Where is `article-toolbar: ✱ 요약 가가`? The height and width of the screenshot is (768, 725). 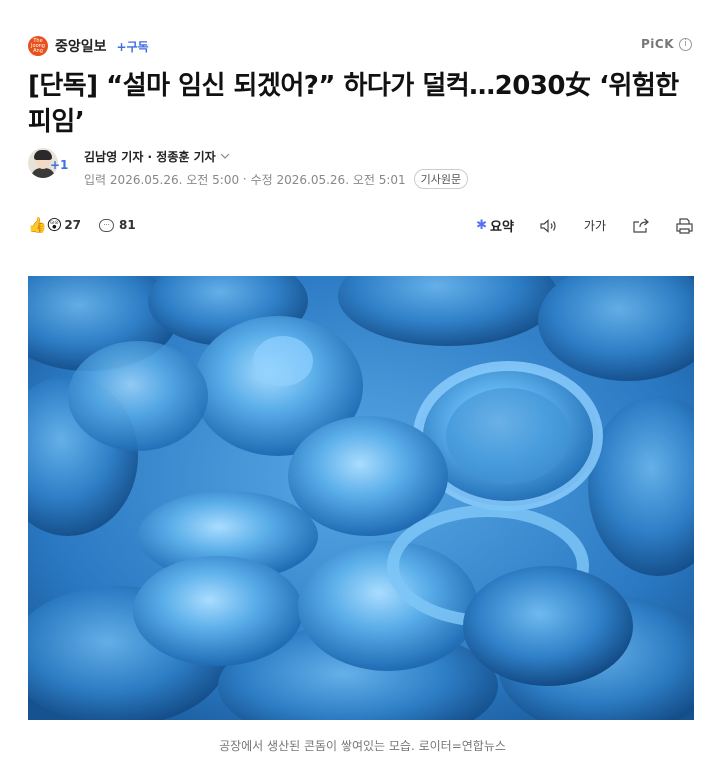 article-toolbar: ✱ 요약 가가 is located at coordinates (571, 225).